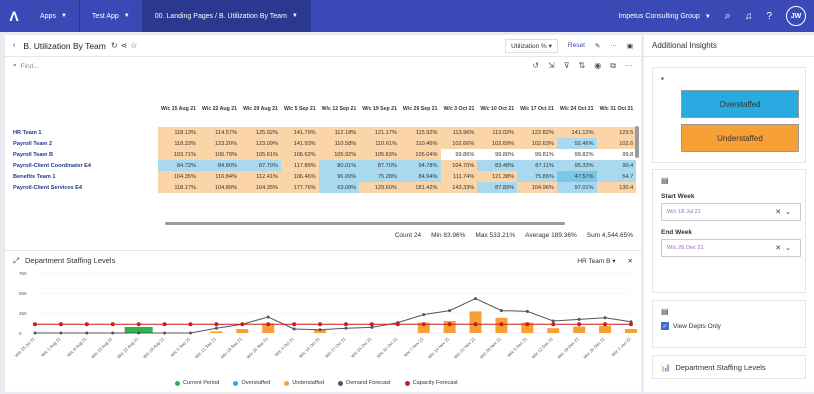  I want to click on utilization-cell: 83.48%, so click(497, 165).